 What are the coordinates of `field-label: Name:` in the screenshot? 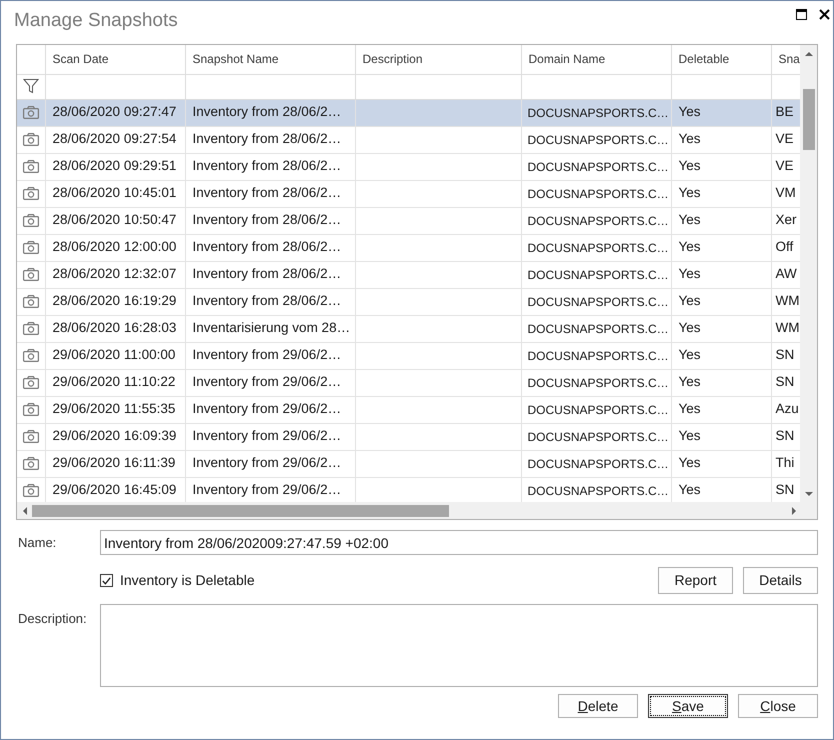 It's located at (37, 543).